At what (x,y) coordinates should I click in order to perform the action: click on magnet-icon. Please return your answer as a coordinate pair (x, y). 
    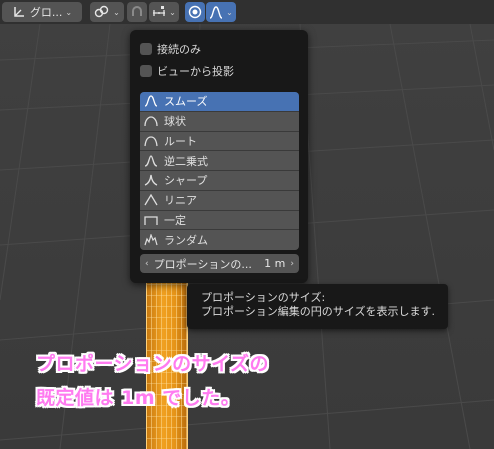
    Looking at the image, I should click on (137, 11).